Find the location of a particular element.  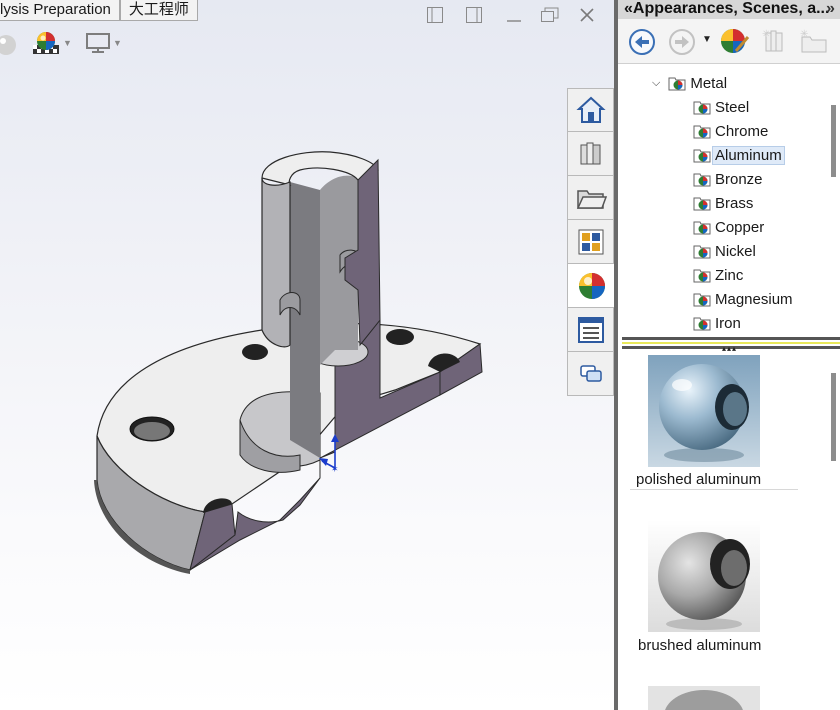

home-icon is located at coordinates (590, 109).